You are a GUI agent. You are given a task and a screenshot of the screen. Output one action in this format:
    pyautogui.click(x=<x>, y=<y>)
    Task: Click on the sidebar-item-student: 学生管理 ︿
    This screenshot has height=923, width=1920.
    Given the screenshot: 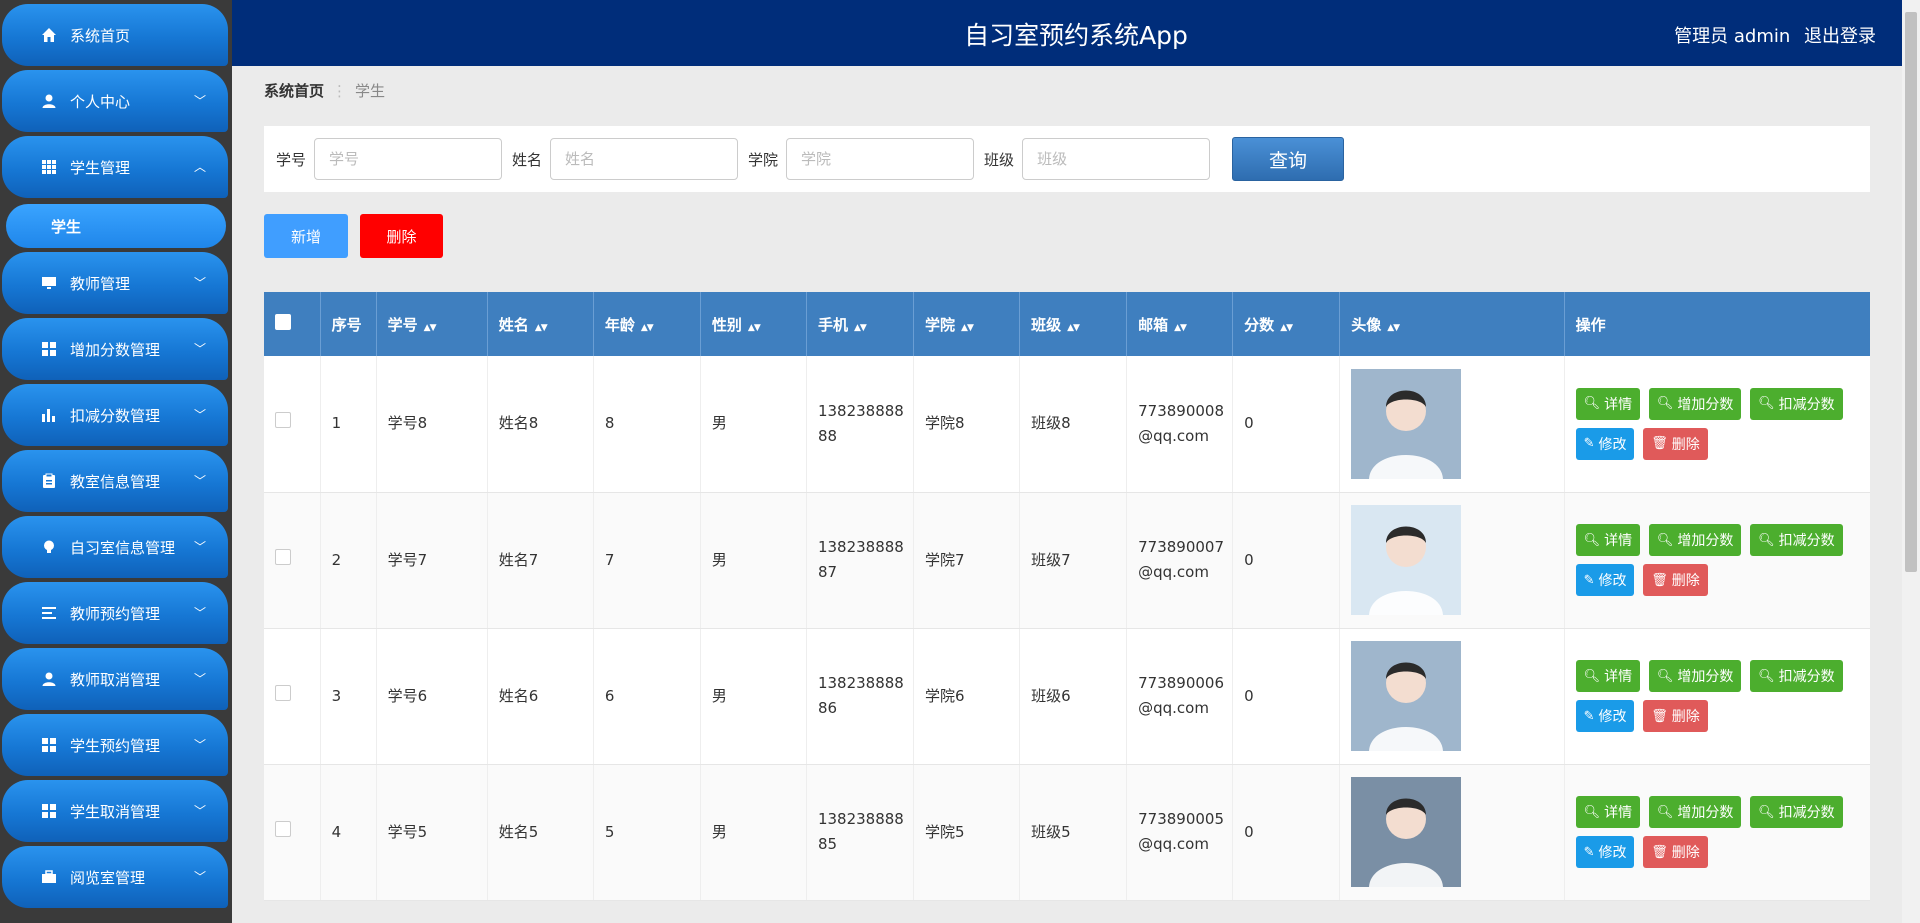 What is the action you would take?
    pyautogui.click(x=115, y=167)
    